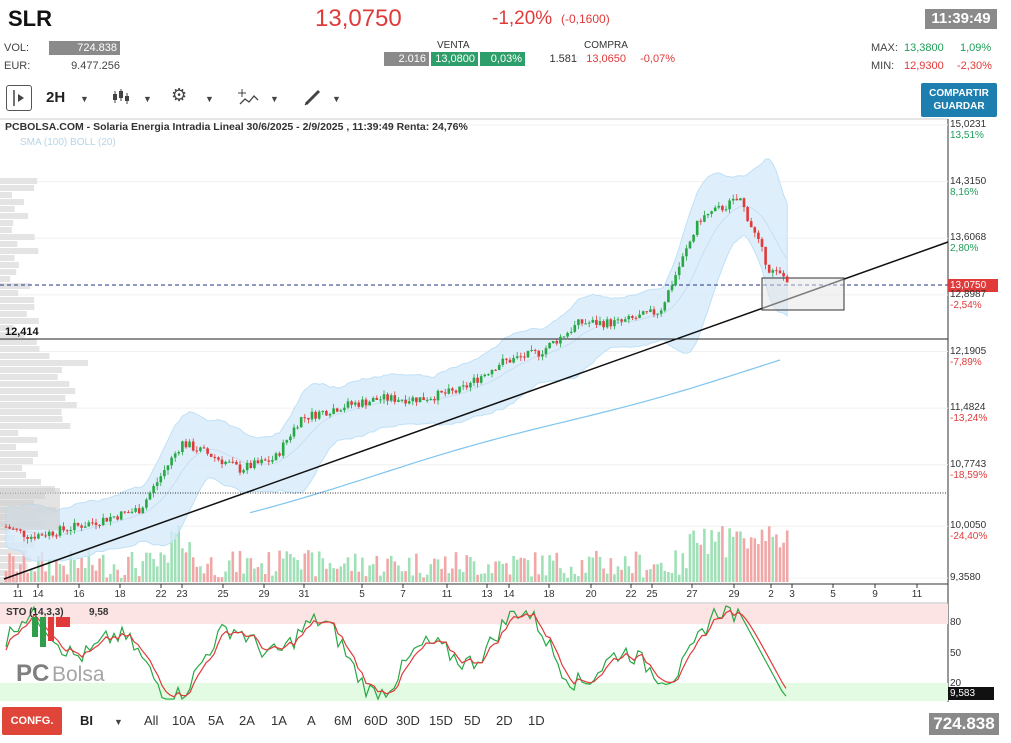 This screenshot has width=1011, height=743. What do you see at coordinates (35, 612) in the screenshot?
I see `stochastic-label: STO (14,3,3)` at bounding box center [35, 612].